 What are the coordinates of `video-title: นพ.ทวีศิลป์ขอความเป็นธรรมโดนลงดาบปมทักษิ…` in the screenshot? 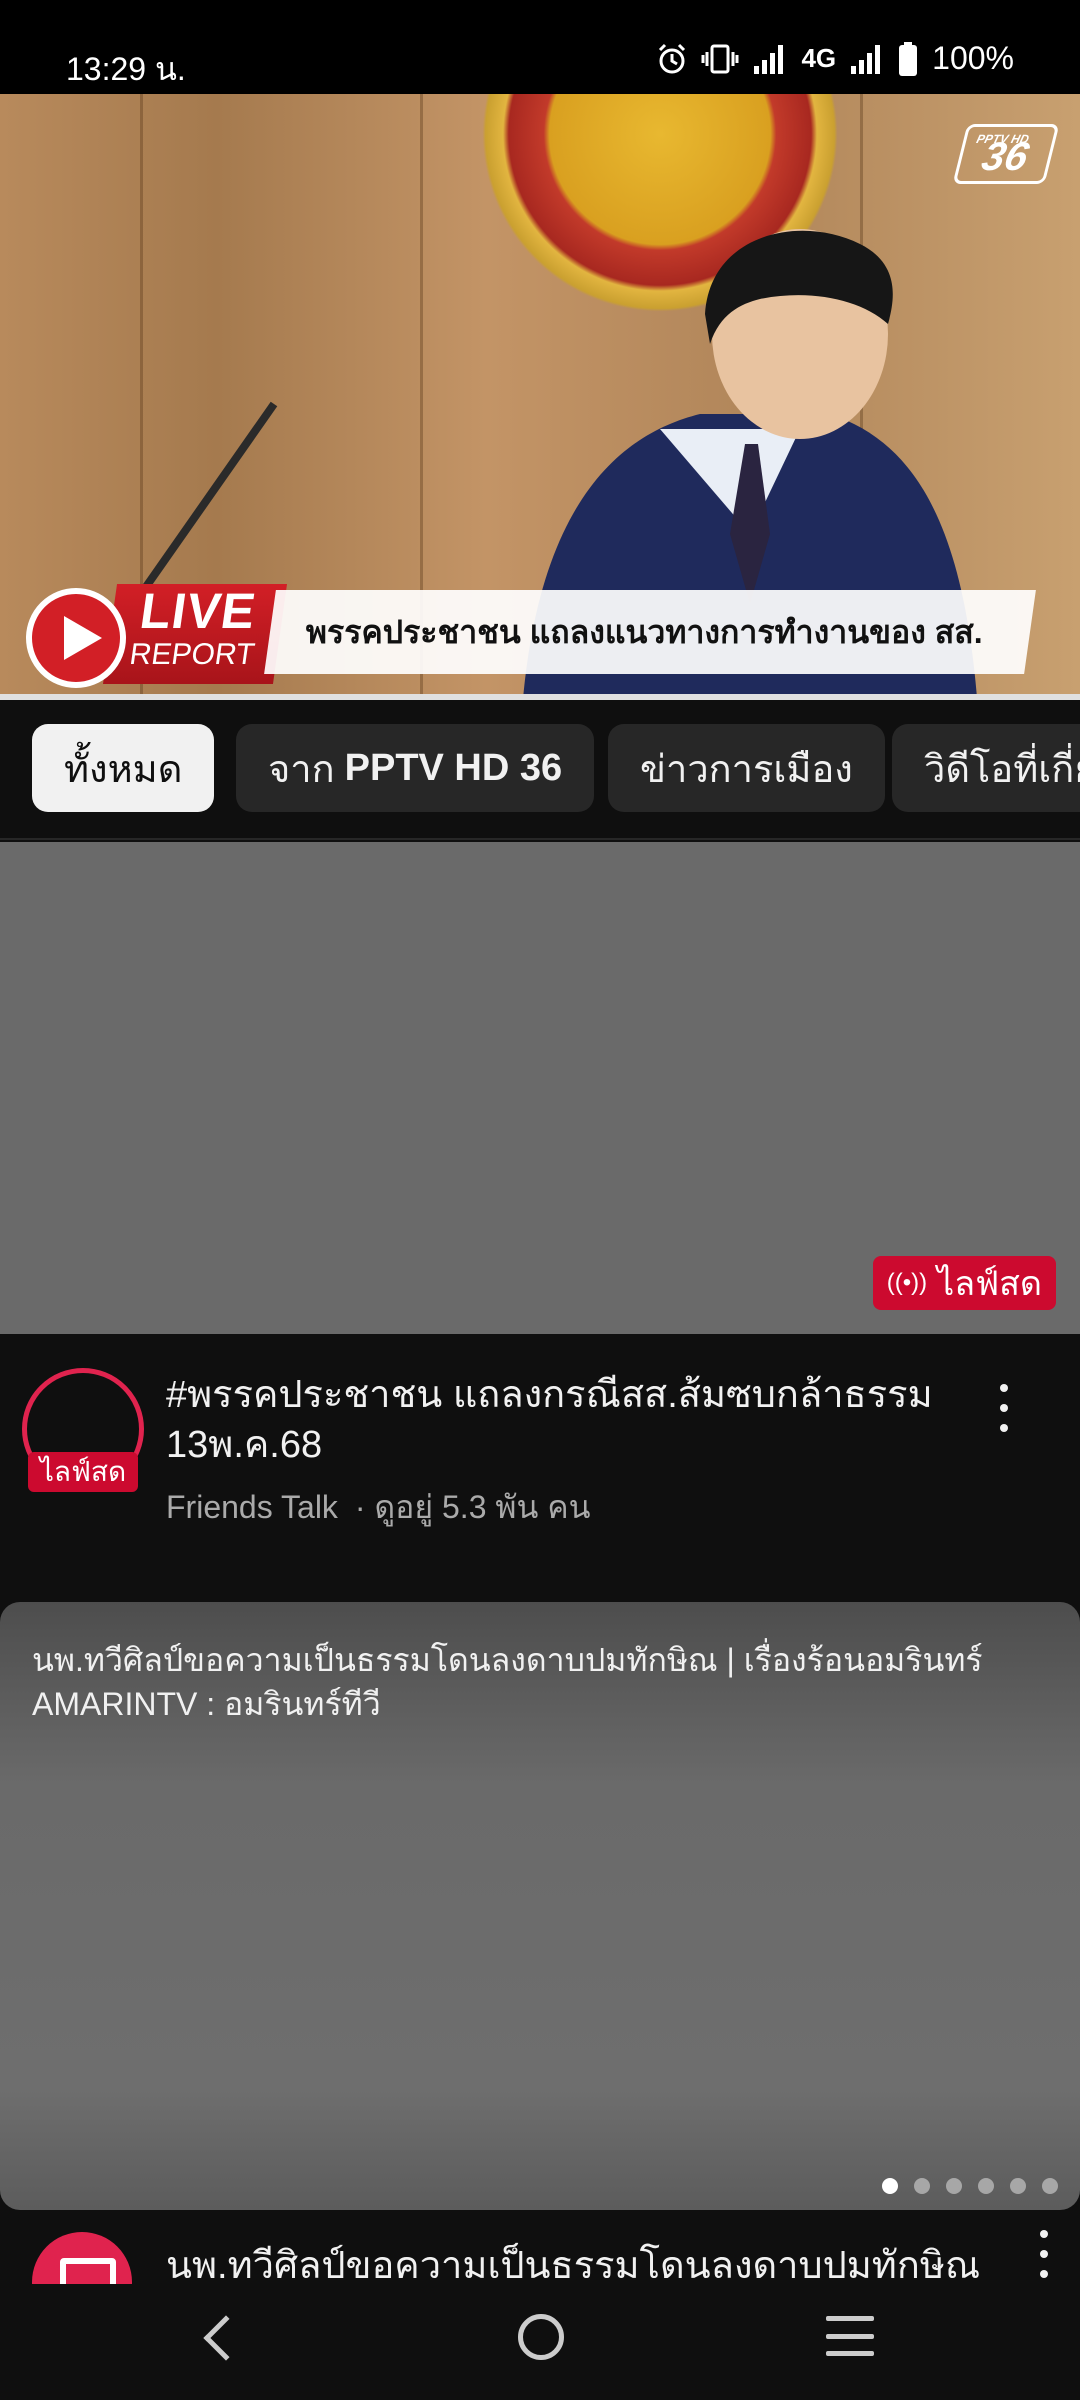 It's located at (573, 2264).